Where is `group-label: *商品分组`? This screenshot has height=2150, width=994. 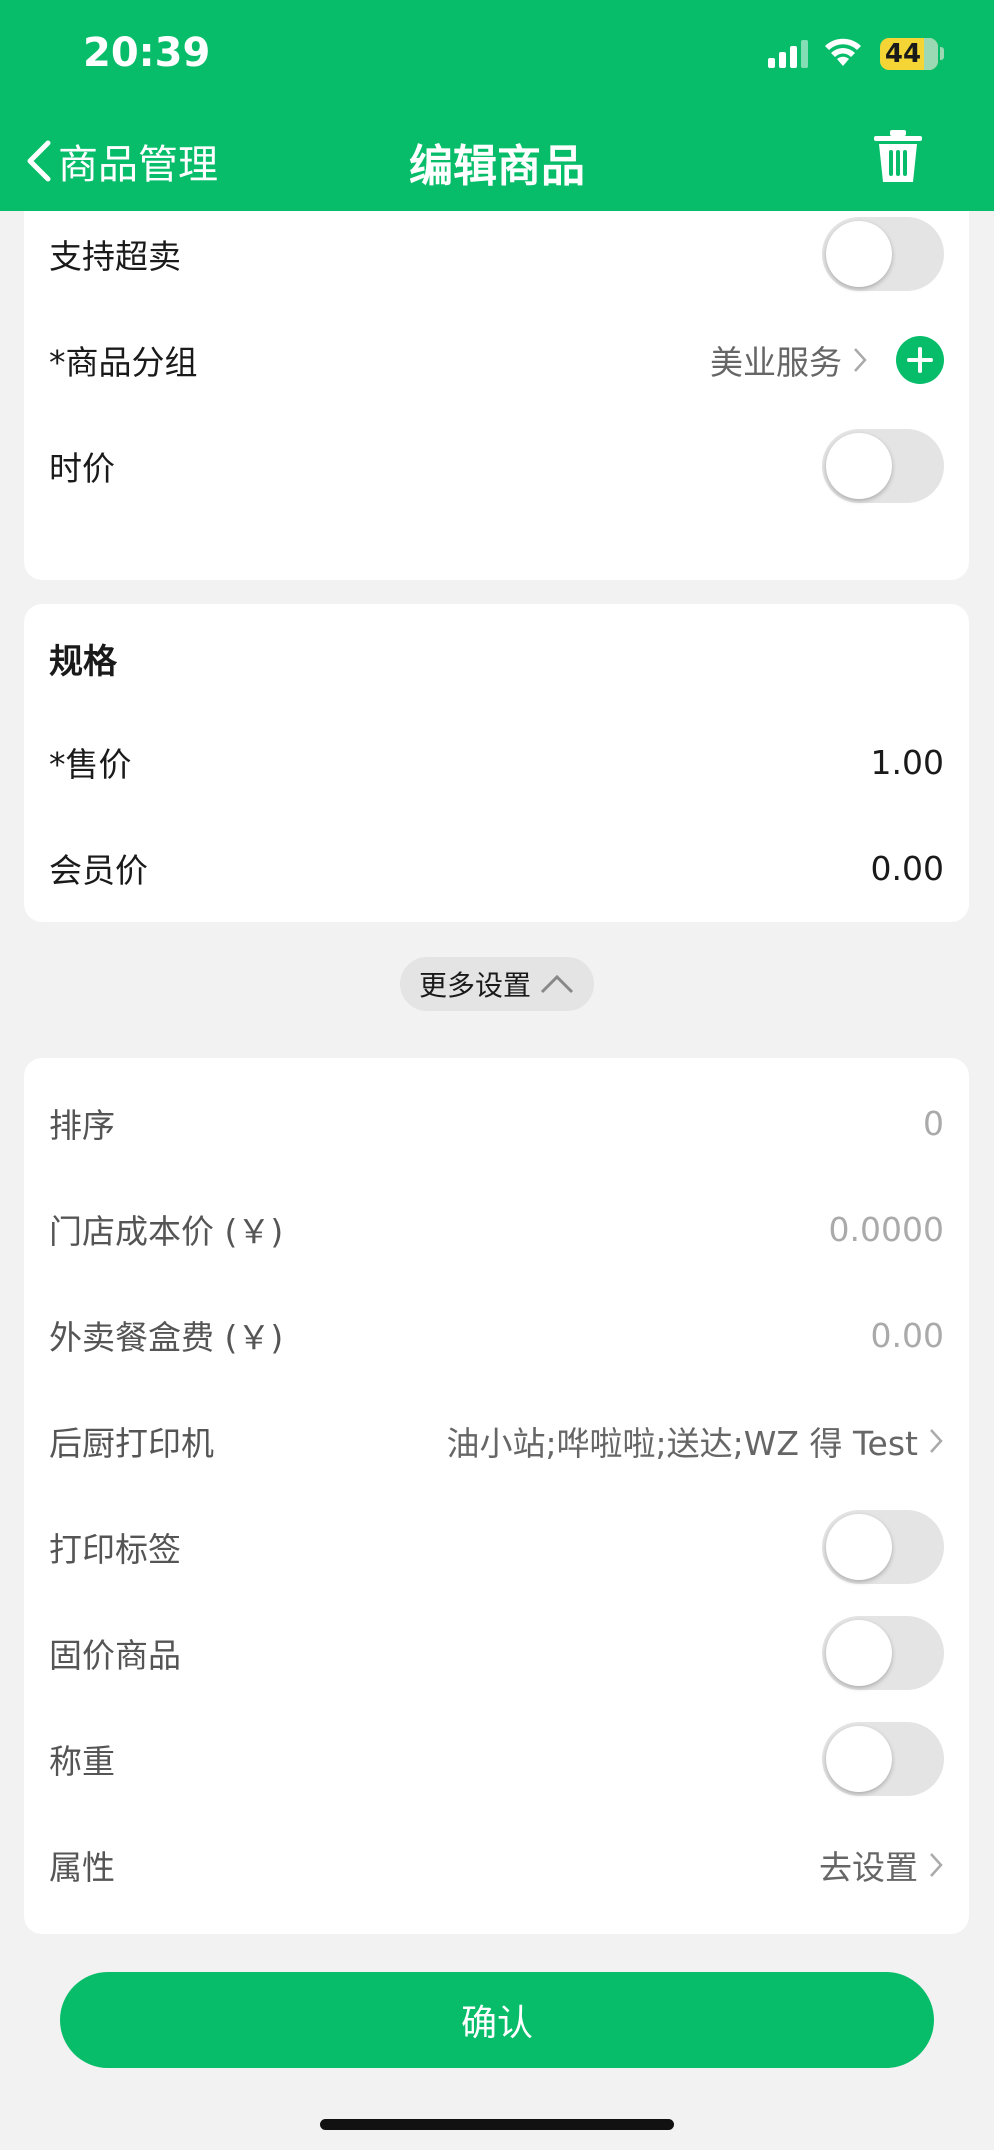 group-label: *商品分组 is located at coordinates (123, 362).